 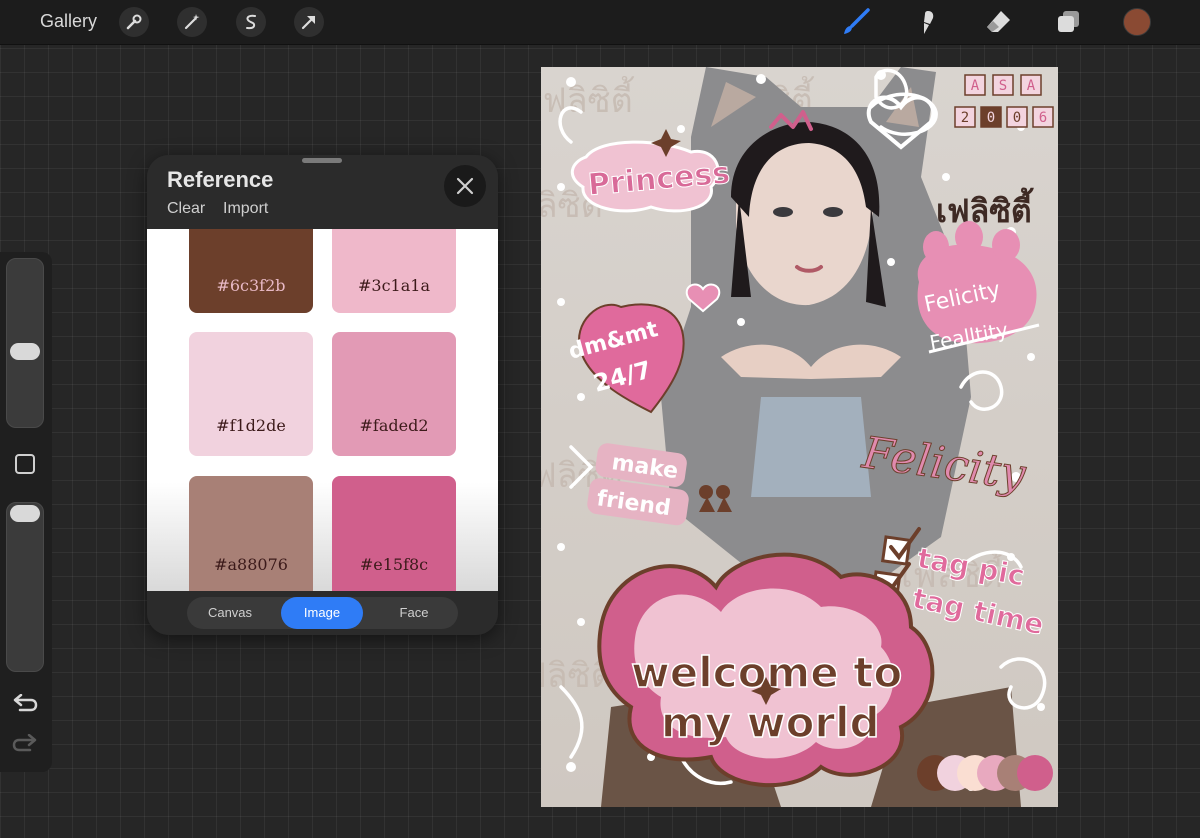 What do you see at coordinates (230, 613) in the screenshot?
I see `tab-canvas: Canvas` at bounding box center [230, 613].